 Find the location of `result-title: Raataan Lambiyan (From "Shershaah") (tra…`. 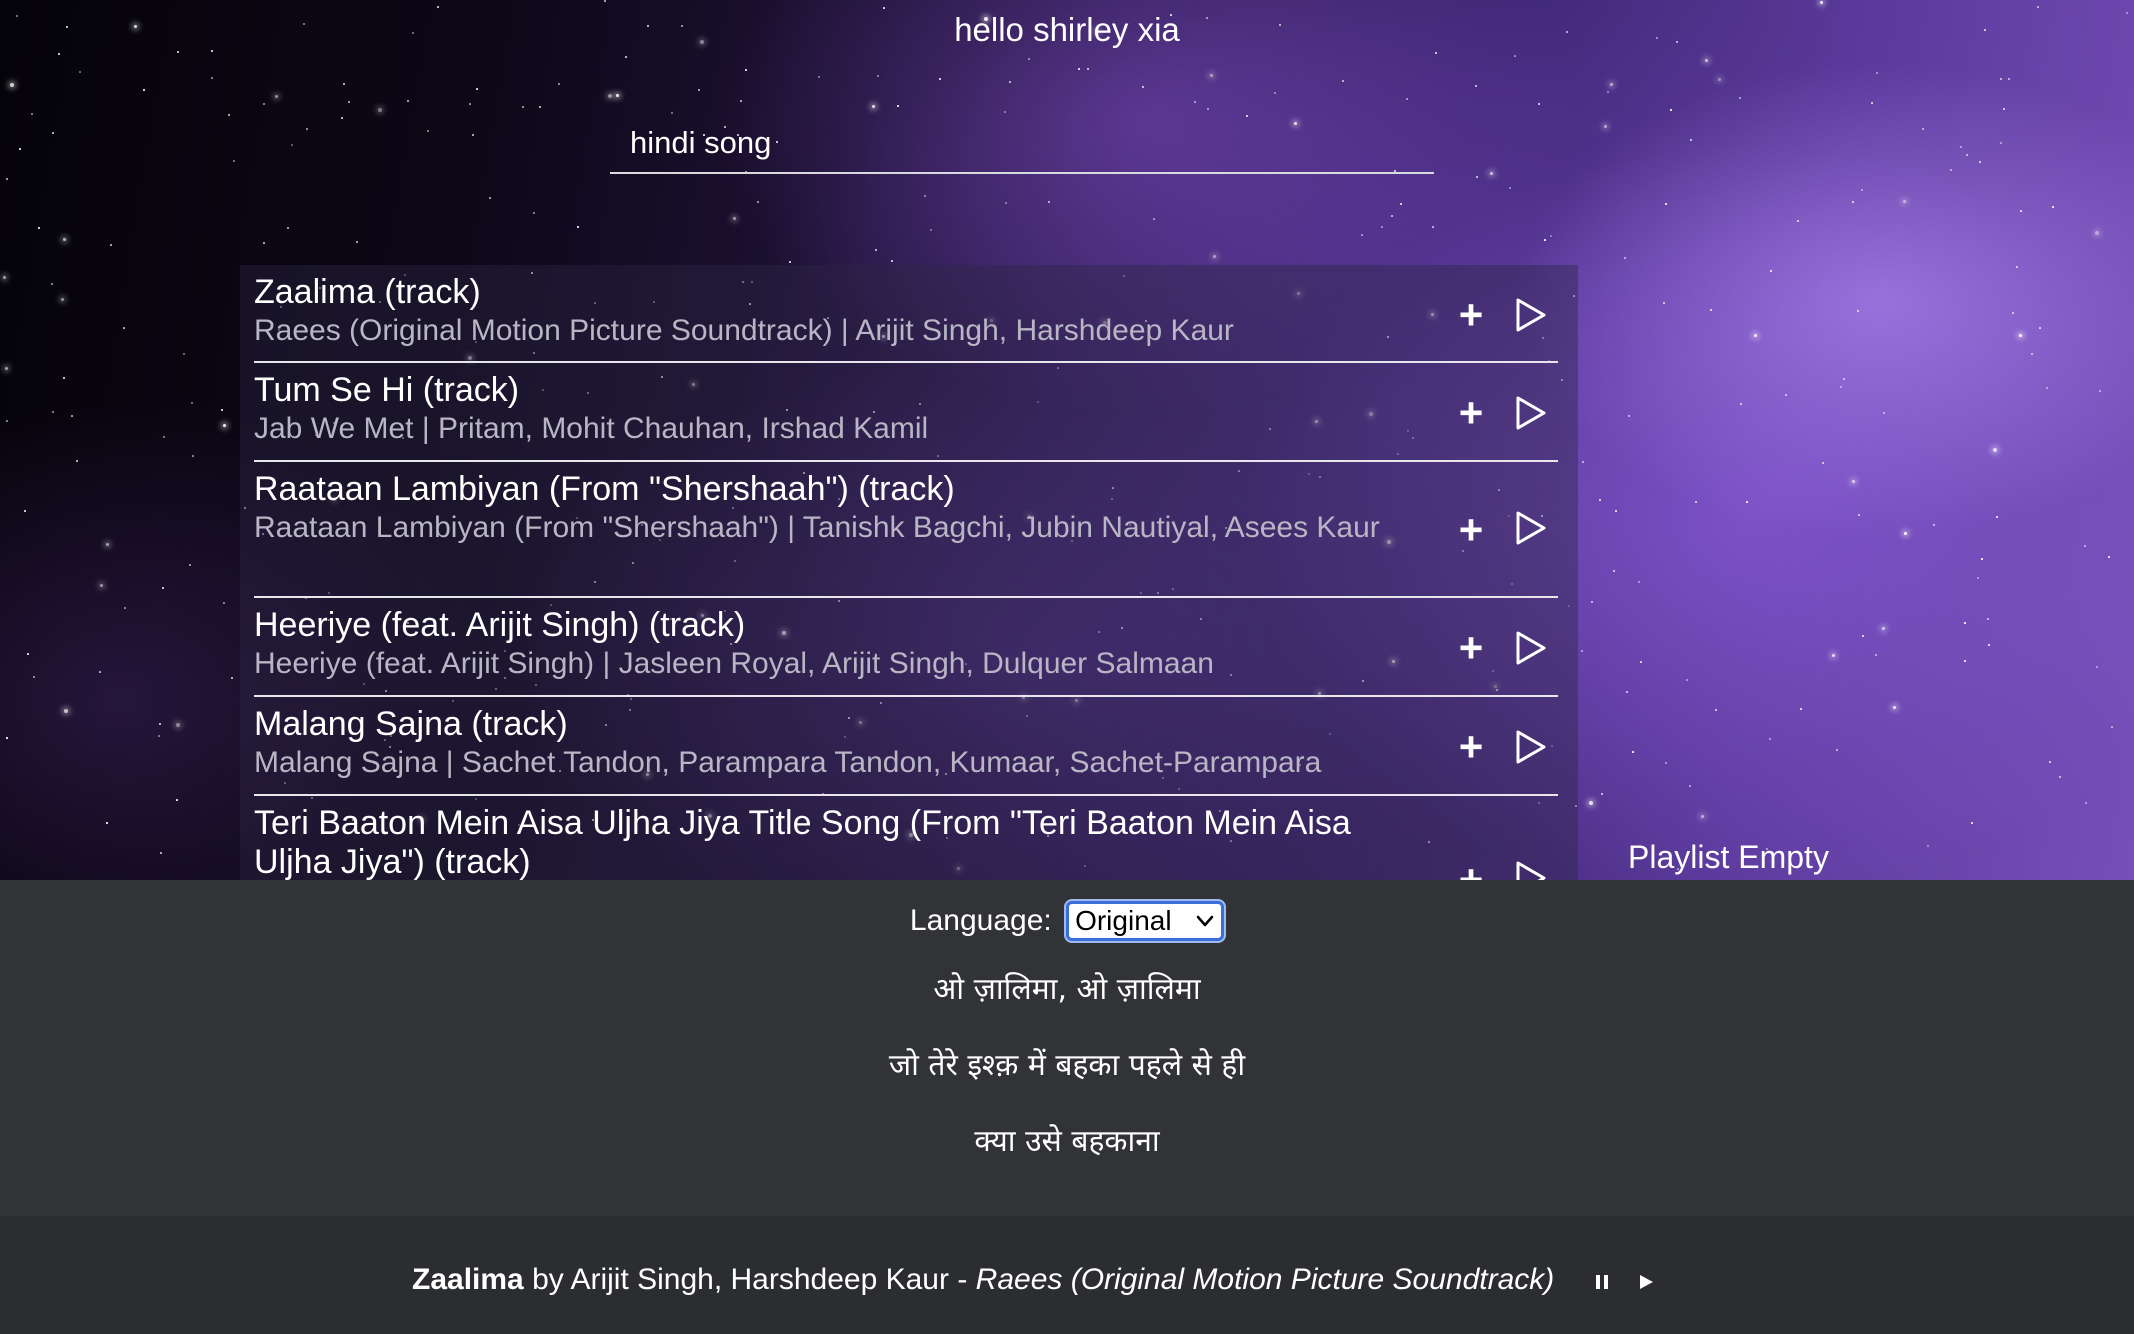

result-title: Raataan Lambiyan (From "Shershaah") (tra… is located at coordinates (604, 489).